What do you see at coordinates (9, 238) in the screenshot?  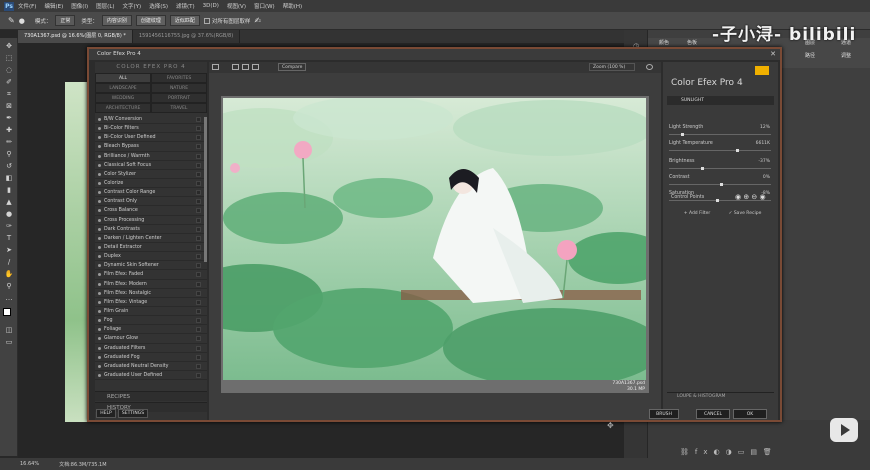 I see `type-tool-icon: T` at bounding box center [9, 238].